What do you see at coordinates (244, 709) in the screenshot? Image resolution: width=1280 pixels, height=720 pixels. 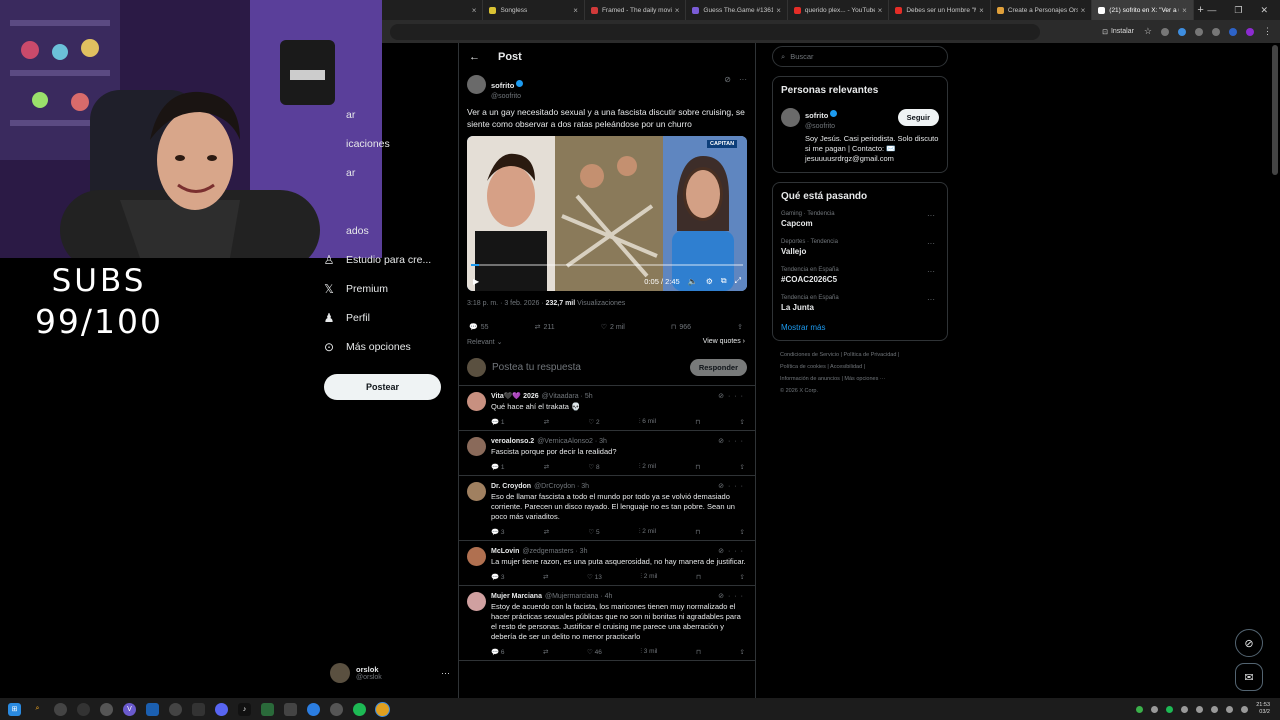 I see `tiktok-icon: ♪` at bounding box center [244, 709].